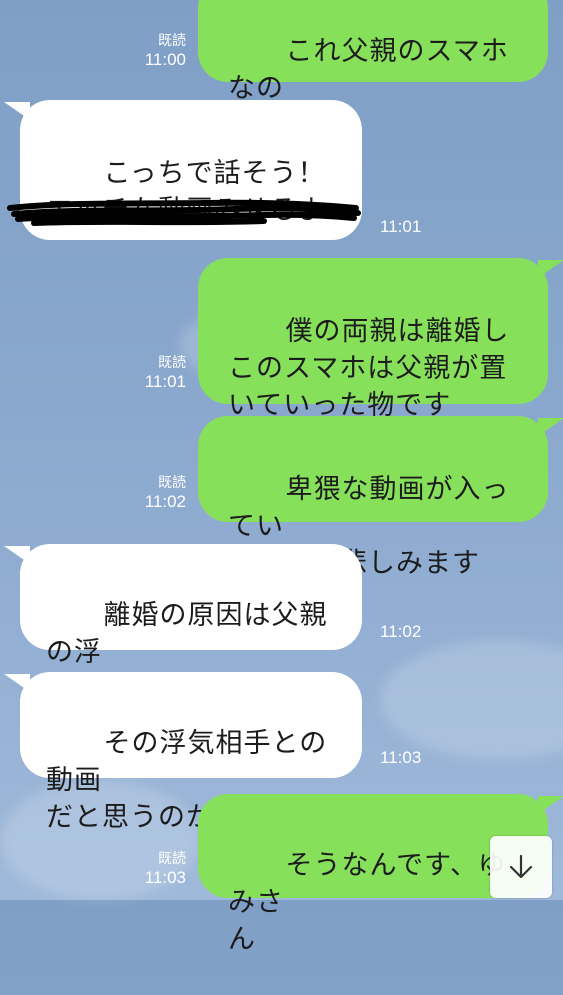 This screenshot has width=563, height=995. I want to click on message-meta: 既読 11:02, so click(153, 492).